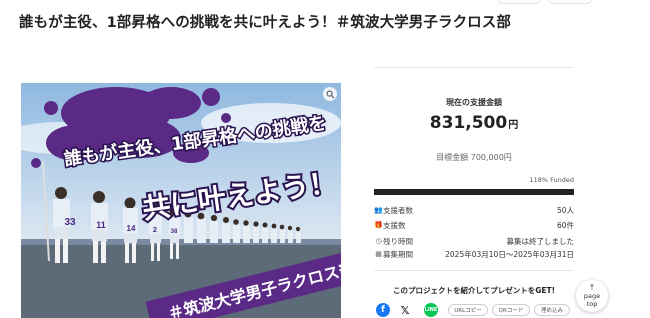 The image size is (650, 318). Describe the element at coordinates (513, 125) in the screenshot. I see `currency-unit: 円` at that location.